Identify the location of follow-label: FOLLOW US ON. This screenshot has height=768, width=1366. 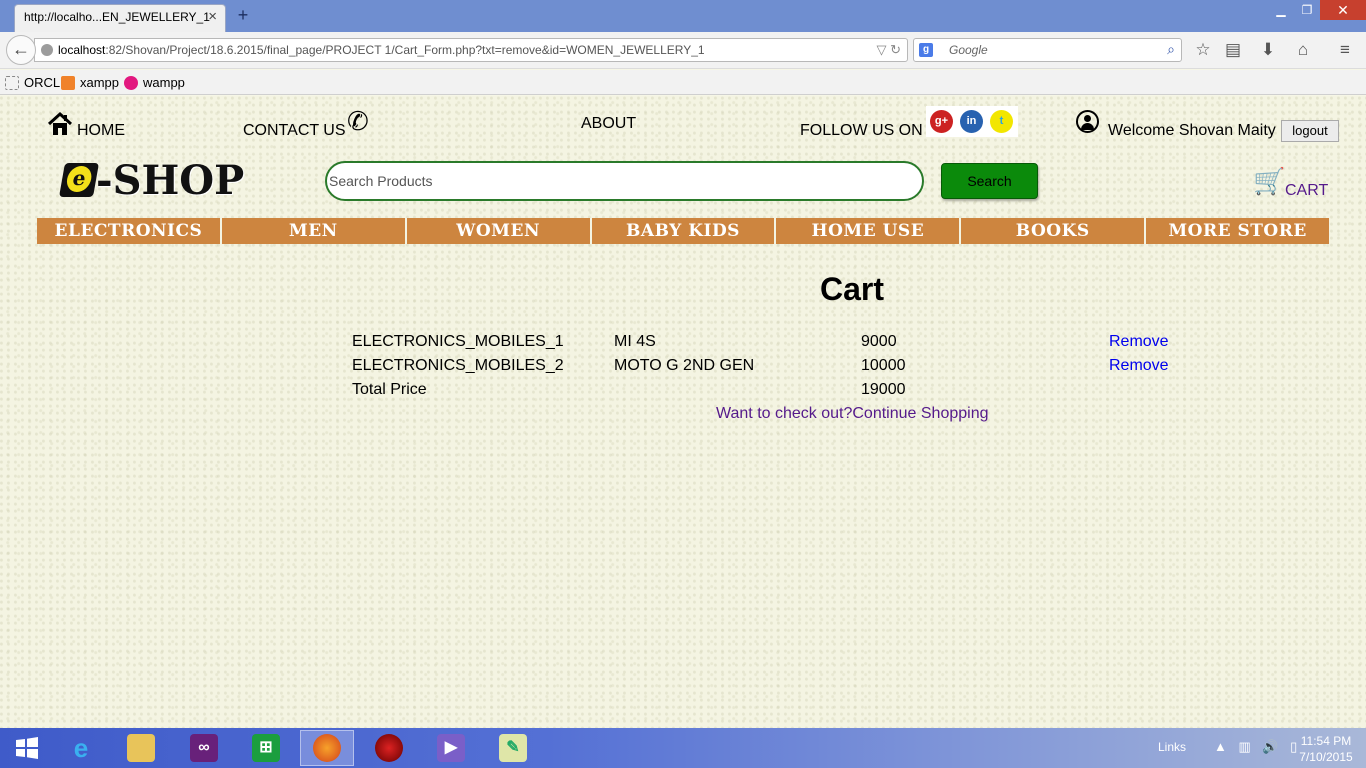
(861, 130).